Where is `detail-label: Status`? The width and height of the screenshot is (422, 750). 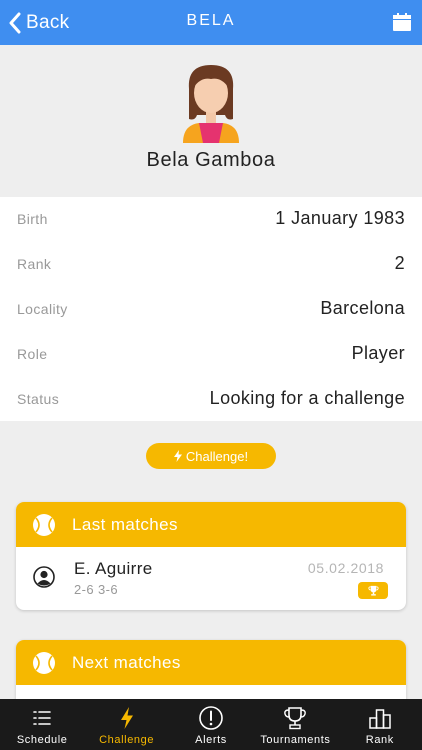
detail-label: Status is located at coordinates (38, 399).